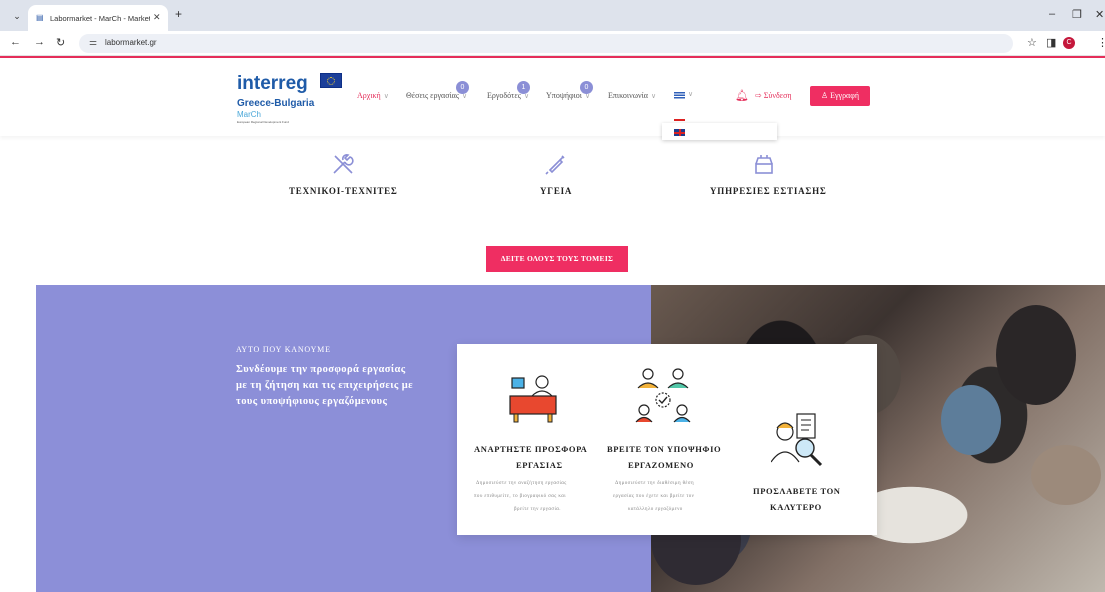  What do you see at coordinates (534, 400) in the screenshot?
I see `job-post-desk-icon` at bounding box center [534, 400].